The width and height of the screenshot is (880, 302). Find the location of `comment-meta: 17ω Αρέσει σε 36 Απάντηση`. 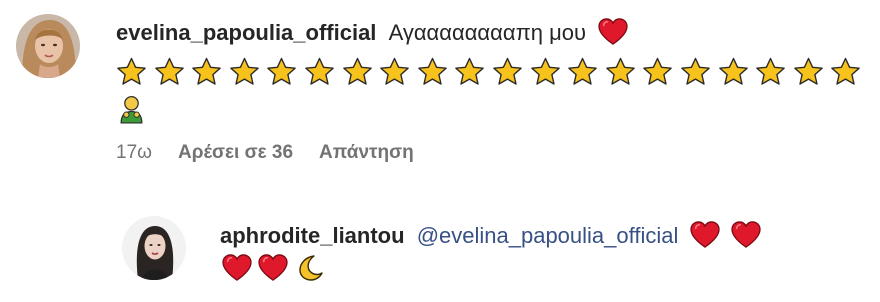

comment-meta: 17ω Αρέσει σε 36 Απάντηση is located at coordinates (265, 153).